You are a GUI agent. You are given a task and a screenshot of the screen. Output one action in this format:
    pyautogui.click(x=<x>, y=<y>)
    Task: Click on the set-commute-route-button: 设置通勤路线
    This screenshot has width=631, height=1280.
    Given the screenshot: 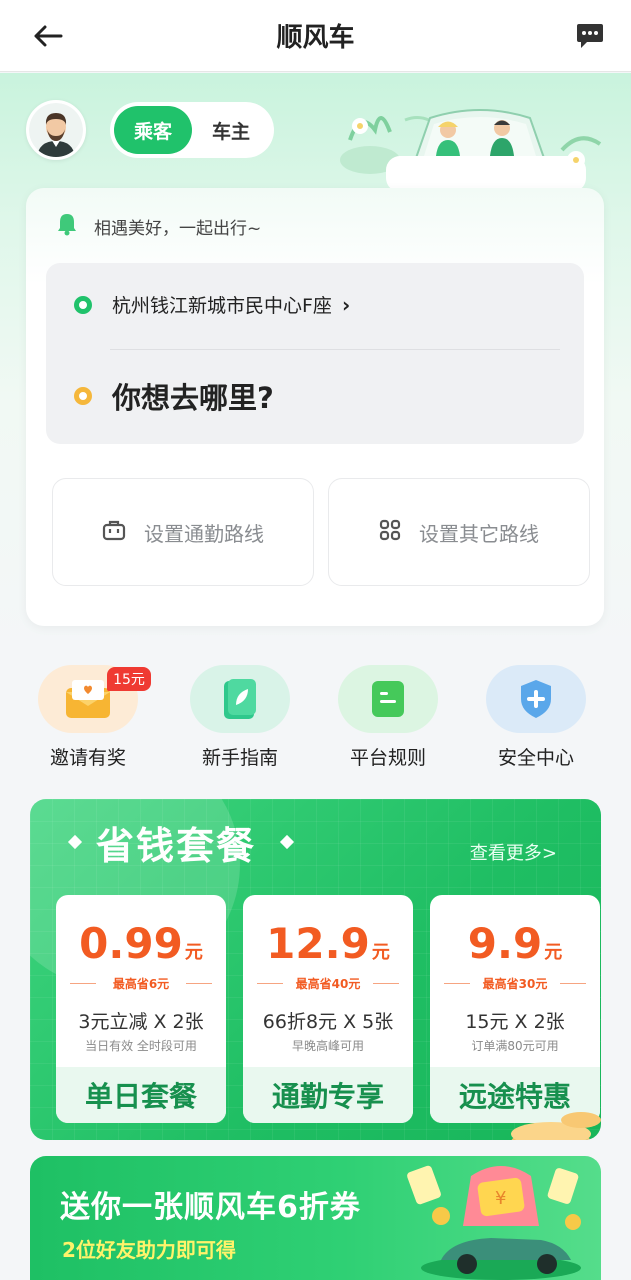 What is the action you would take?
    pyautogui.click(x=183, y=532)
    